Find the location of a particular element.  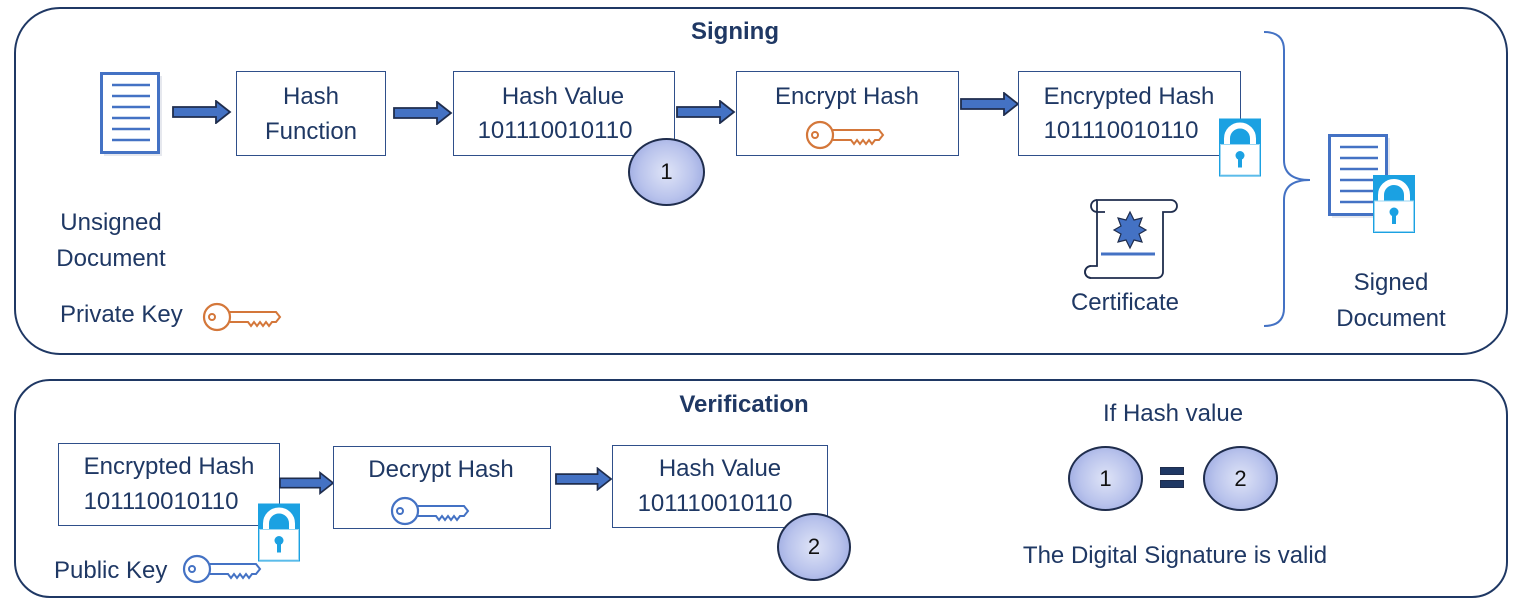

compare-marker-2: 2 is located at coordinates (1240, 478).